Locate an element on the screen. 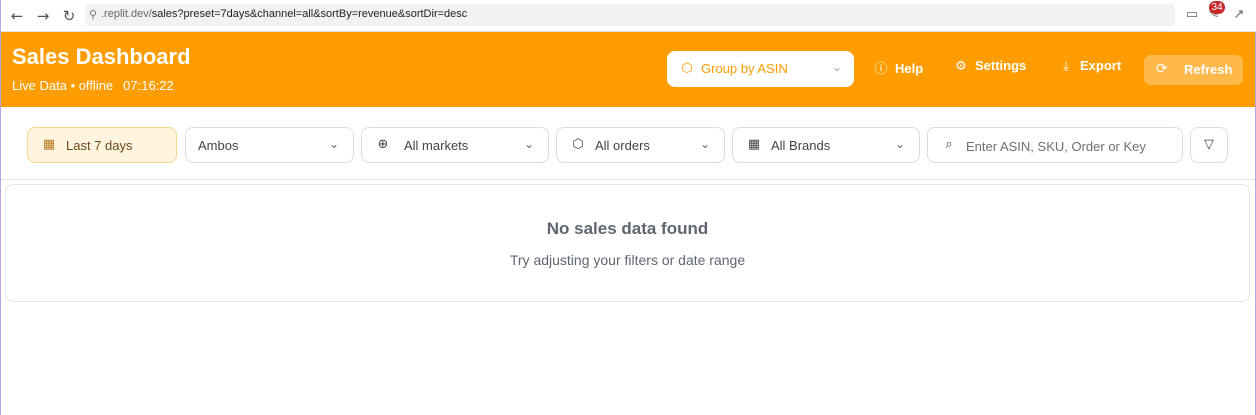 Image resolution: width=1256 pixels, height=415 pixels. refresh-label: Refresh is located at coordinates (1208, 69).